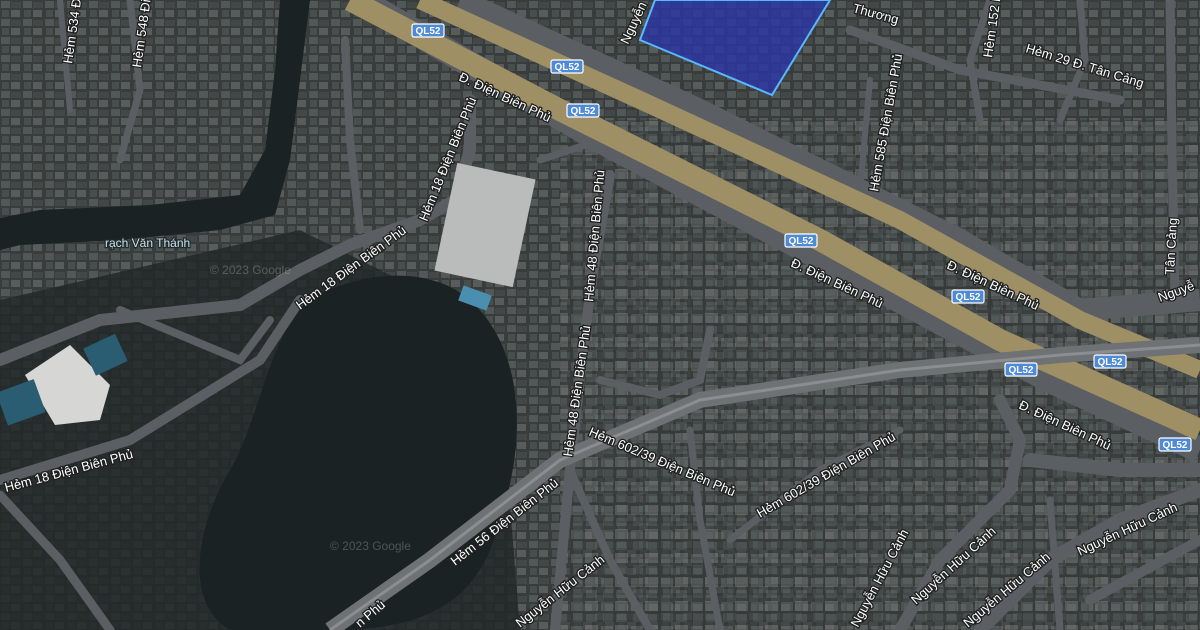  Describe the element at coordinates (1171, 246) in the screenshot. I see `street-label: Tân Cảng` at that location.